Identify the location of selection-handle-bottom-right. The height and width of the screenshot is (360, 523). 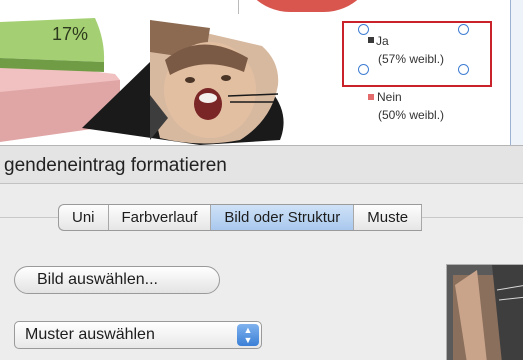
(463, 69).